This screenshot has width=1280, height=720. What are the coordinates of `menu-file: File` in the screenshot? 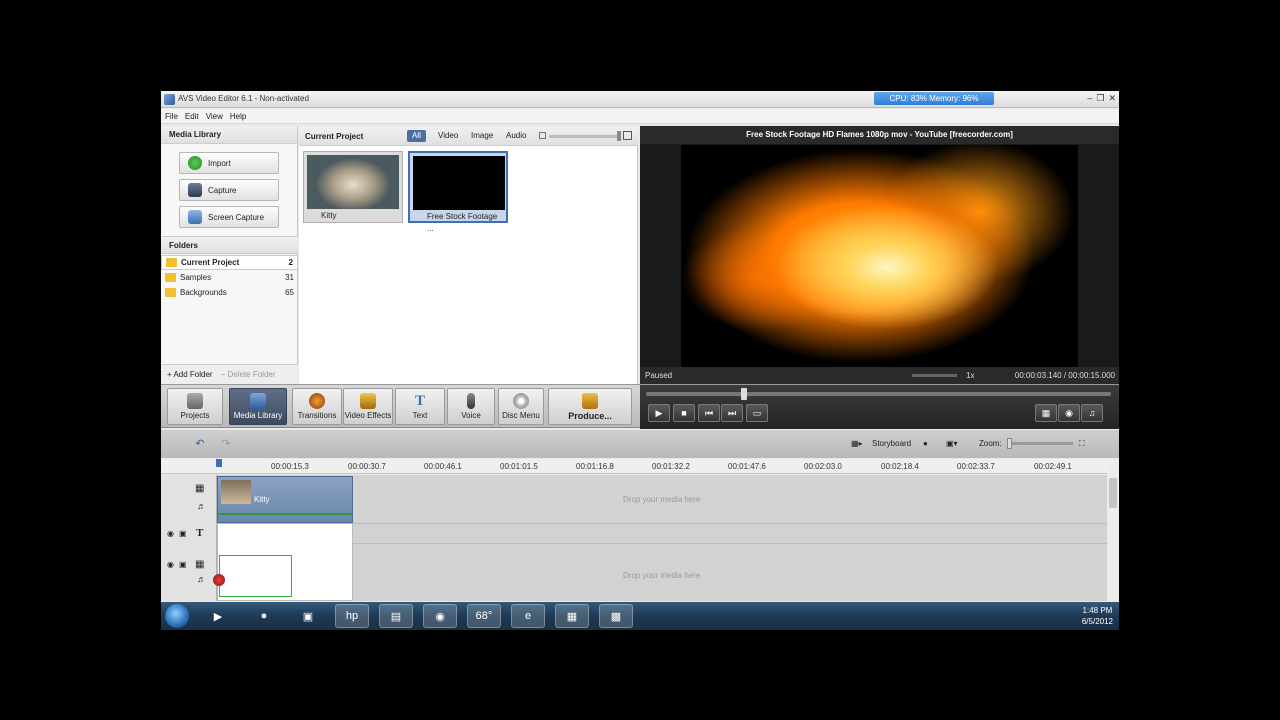 It's located at (171, 116).